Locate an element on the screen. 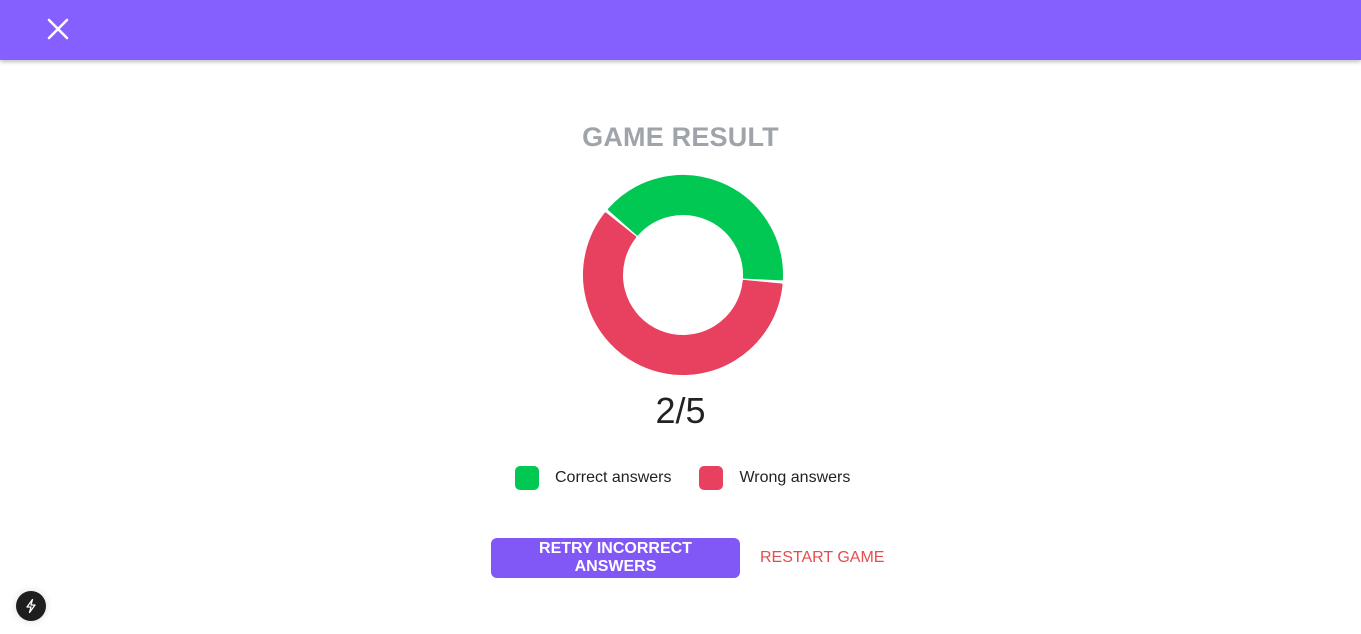  dev-tools-button is located at coordinates (31, 606).